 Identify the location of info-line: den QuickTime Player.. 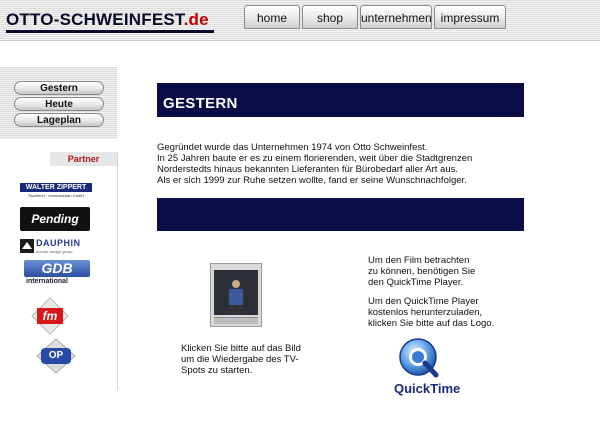
(416, 282).